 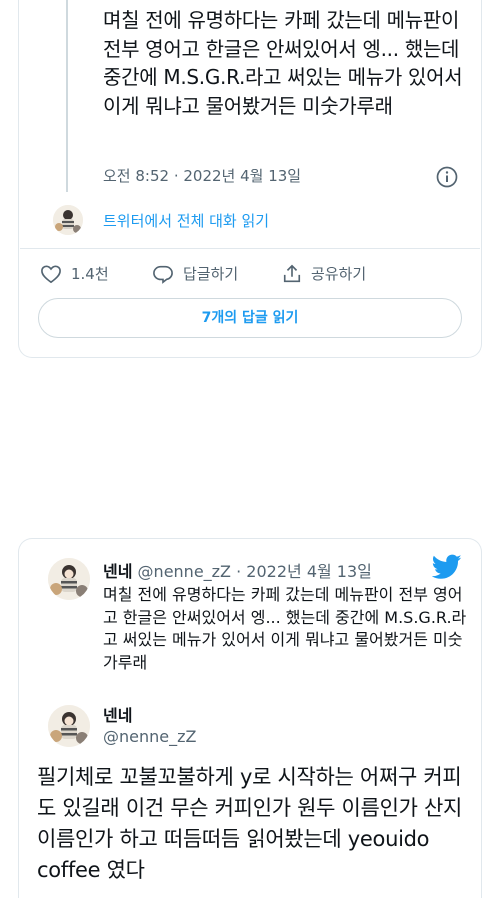 What do you see at coordinates (90, 274) in the screenshot?
I see `like-count: 1.4천` at bounding box center [90, 274].